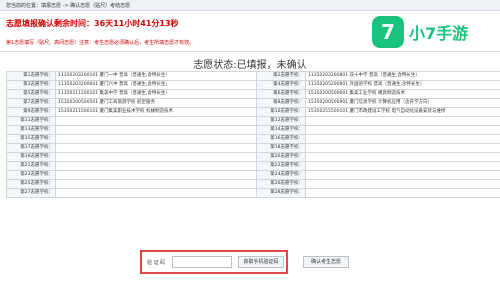  What do you see at coordinates (281, 112) in the screenshot?
I see `choice-label: 第10志愿学校：` at bounding box center [281, 112].